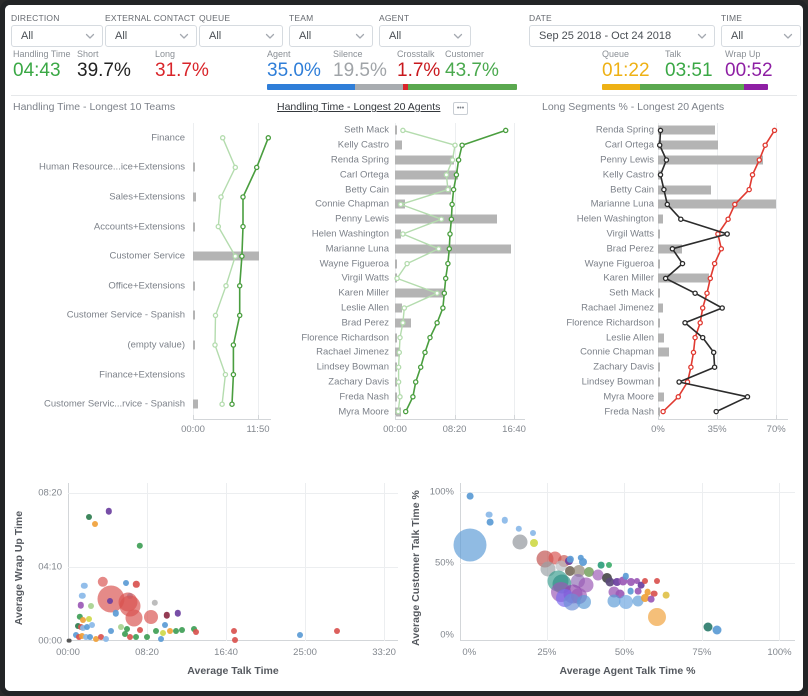 This screenshot has height=696, width=808. Describe the element at coordinates (104, 70) in the screenshot. I see `kpi-value-short: 39.7%` at that location.